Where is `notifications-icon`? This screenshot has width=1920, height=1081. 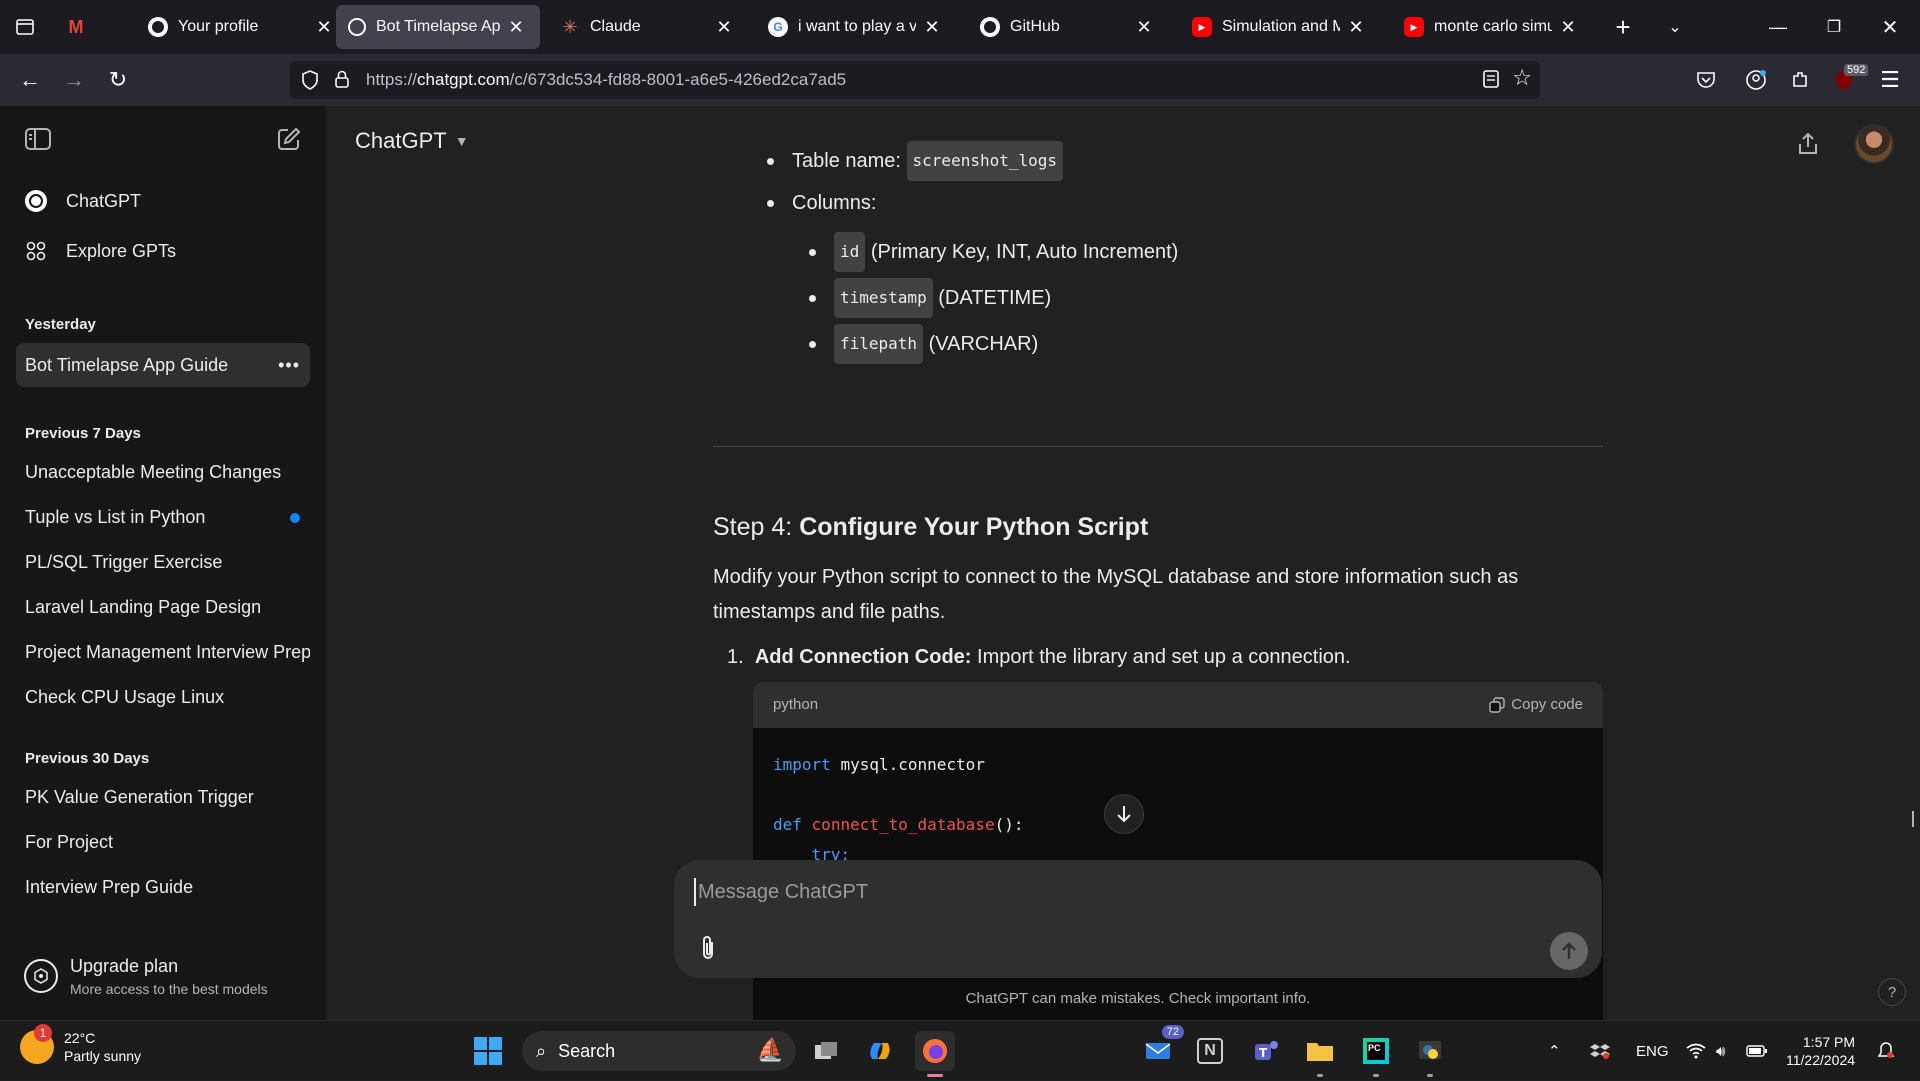 notifications-icon is located at coordinates (1886, 1051).